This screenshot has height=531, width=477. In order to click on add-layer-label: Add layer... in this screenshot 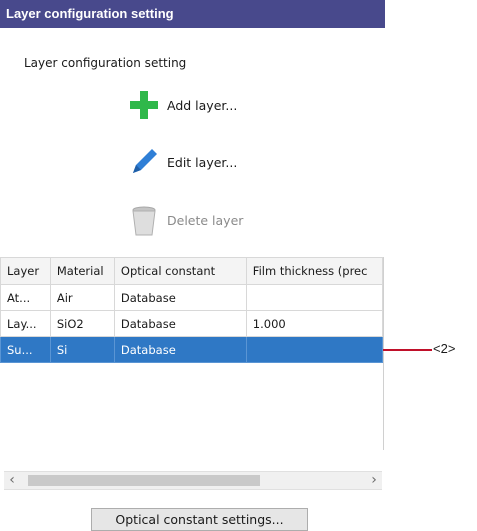, I will do `click(202, 105)`.